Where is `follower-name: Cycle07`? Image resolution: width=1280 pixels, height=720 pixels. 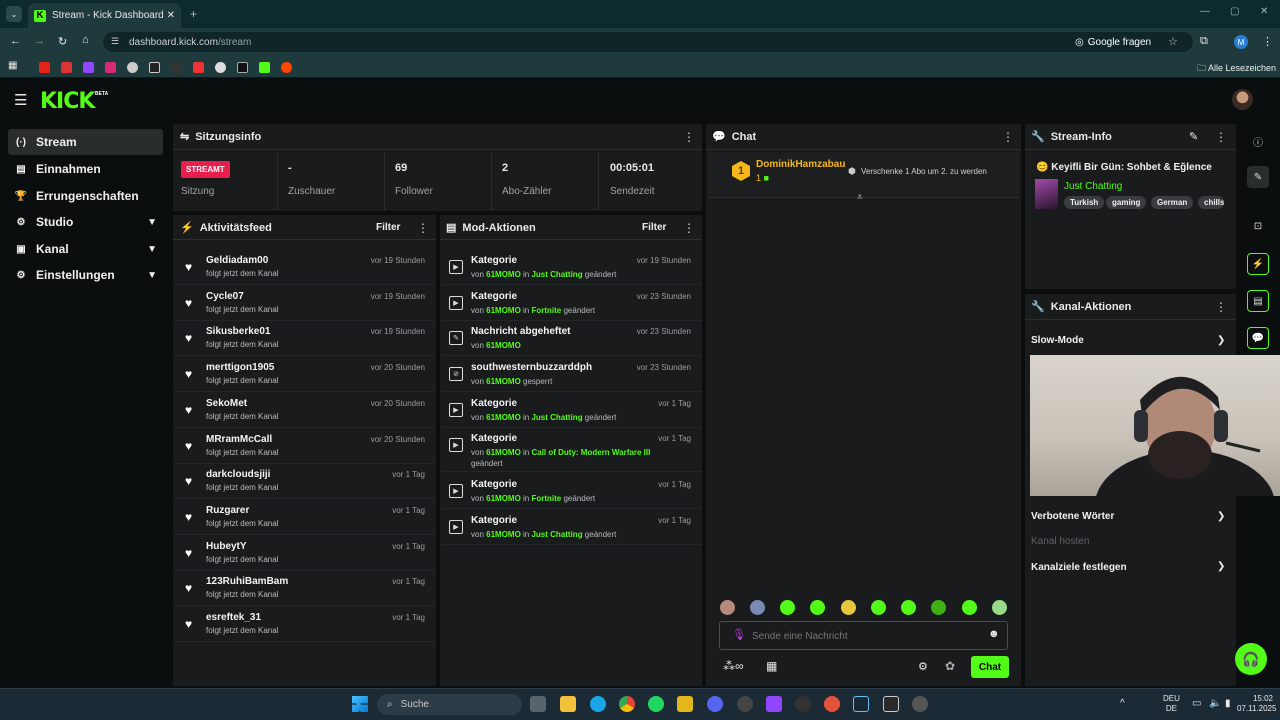
follower-name: Cycle07 is located at coordinates (225, 296).